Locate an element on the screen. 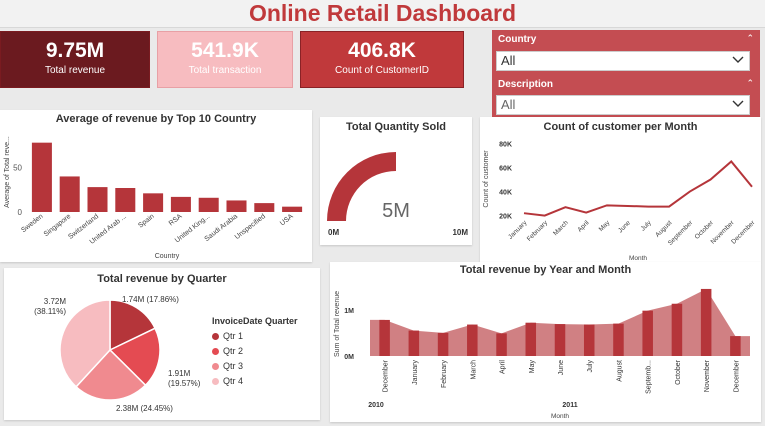 The height and width of the screenshot is (426, 765). x-tick-label: Spain is located at coordinates (146, 221).